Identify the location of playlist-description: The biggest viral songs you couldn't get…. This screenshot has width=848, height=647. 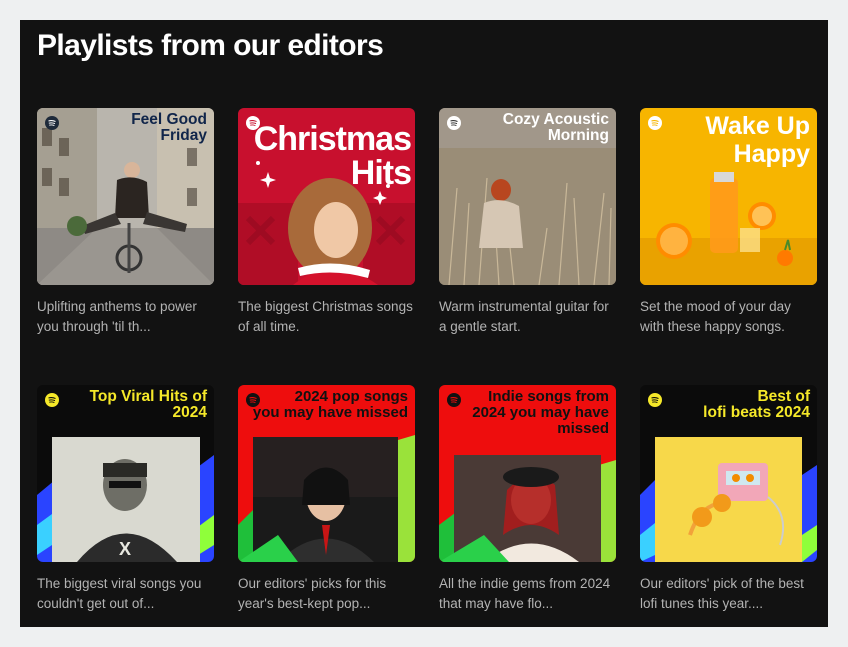
(119, 593).